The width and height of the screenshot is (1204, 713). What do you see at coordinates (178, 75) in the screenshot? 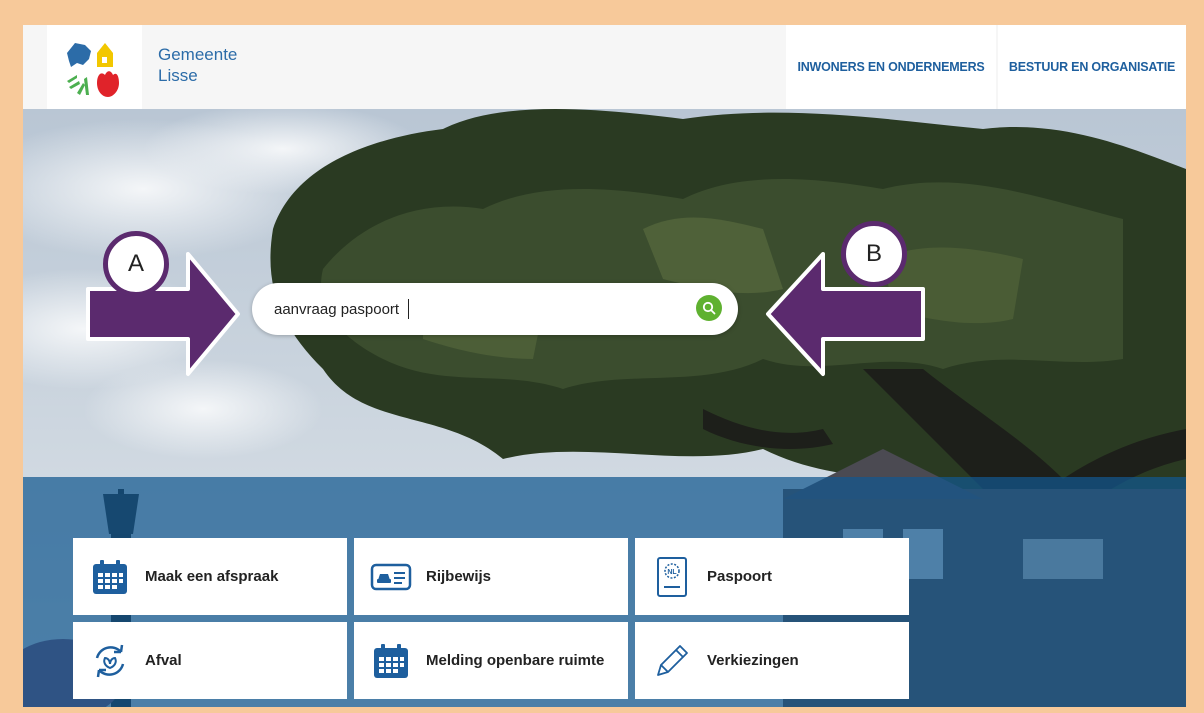
I see `site-name-line2: Lisse` at bounding box center [178, 75].